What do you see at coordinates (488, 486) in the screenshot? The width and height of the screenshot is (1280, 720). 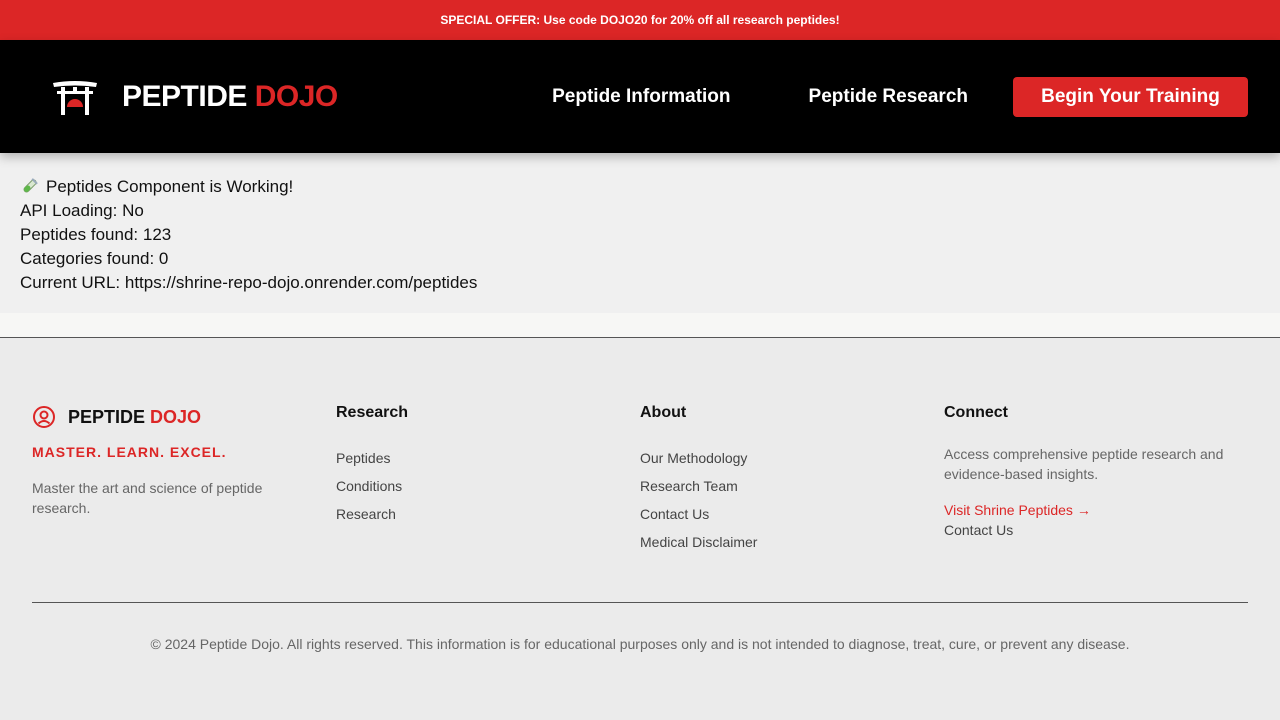 I see `footer-link-conditions: Conditions` at bounding box center [488, 486].